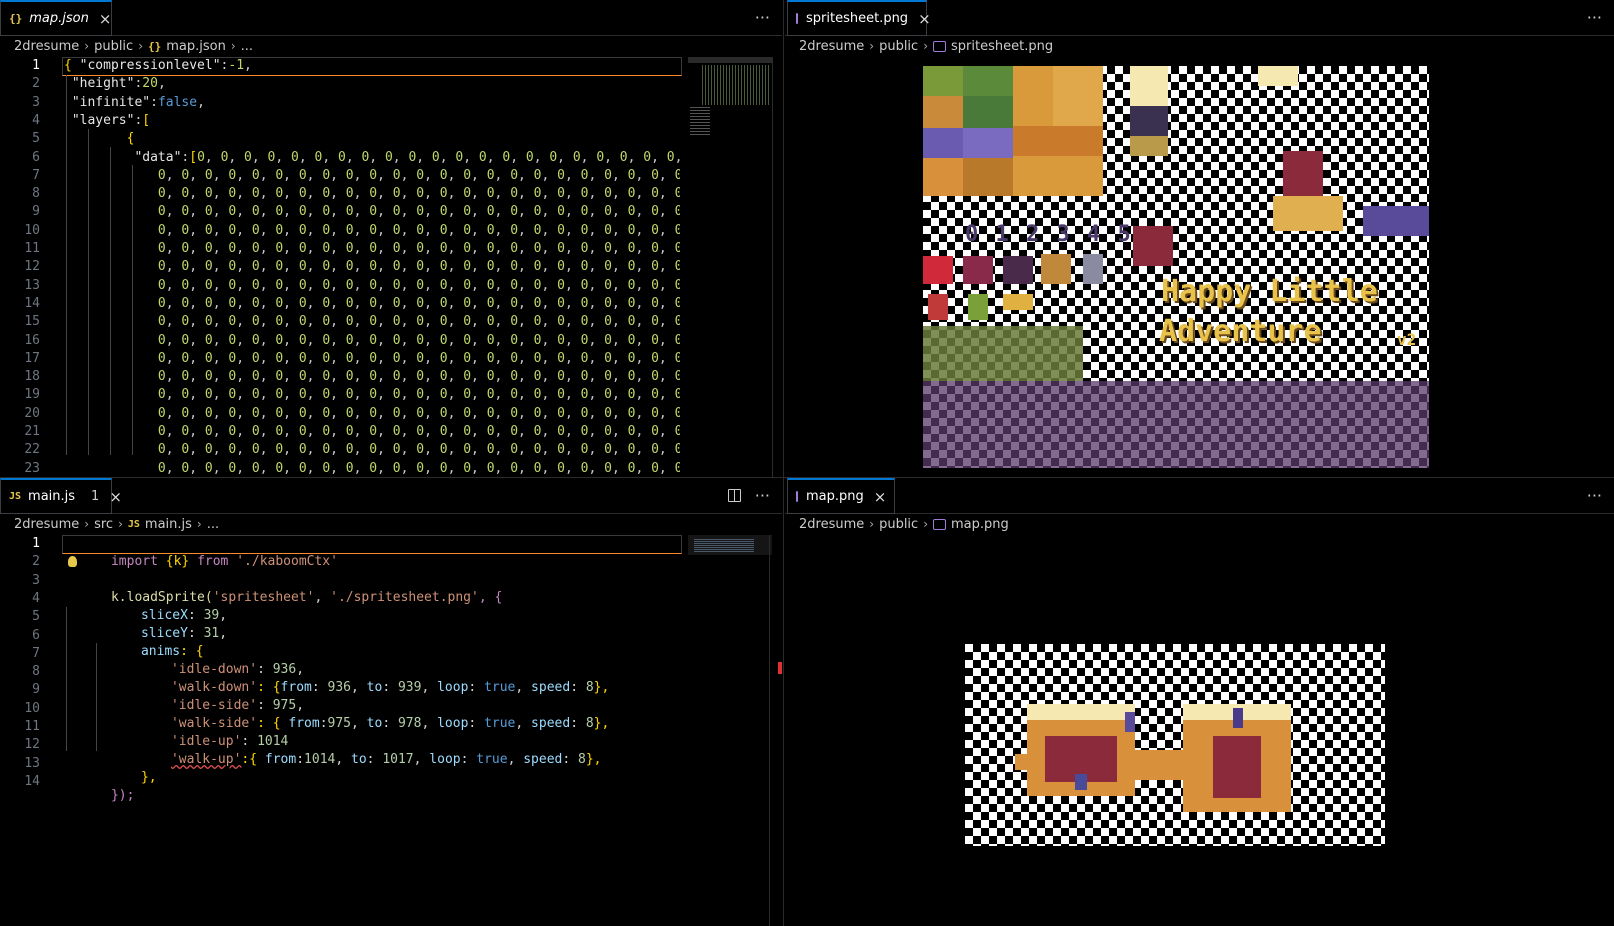 The height and width of the screenshot is (926, 1614). What do you see at coordinates (32, 450) in the screenshot?
I see `line-number: 22` at bounding box center [32, 450].